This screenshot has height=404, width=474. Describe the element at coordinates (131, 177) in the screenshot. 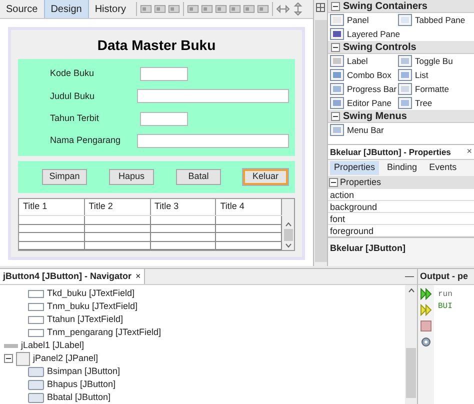

I see `form-button: Hapus` at that location.